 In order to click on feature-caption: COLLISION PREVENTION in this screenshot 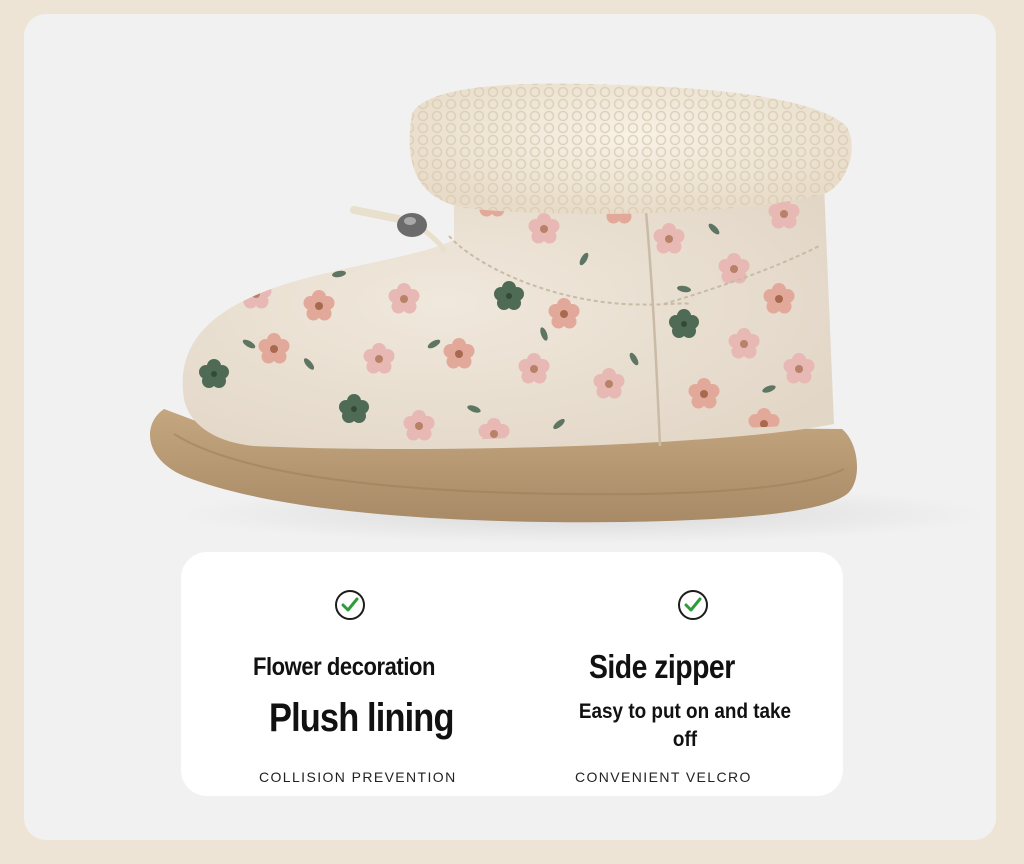, I will do `click(358, 777)`.